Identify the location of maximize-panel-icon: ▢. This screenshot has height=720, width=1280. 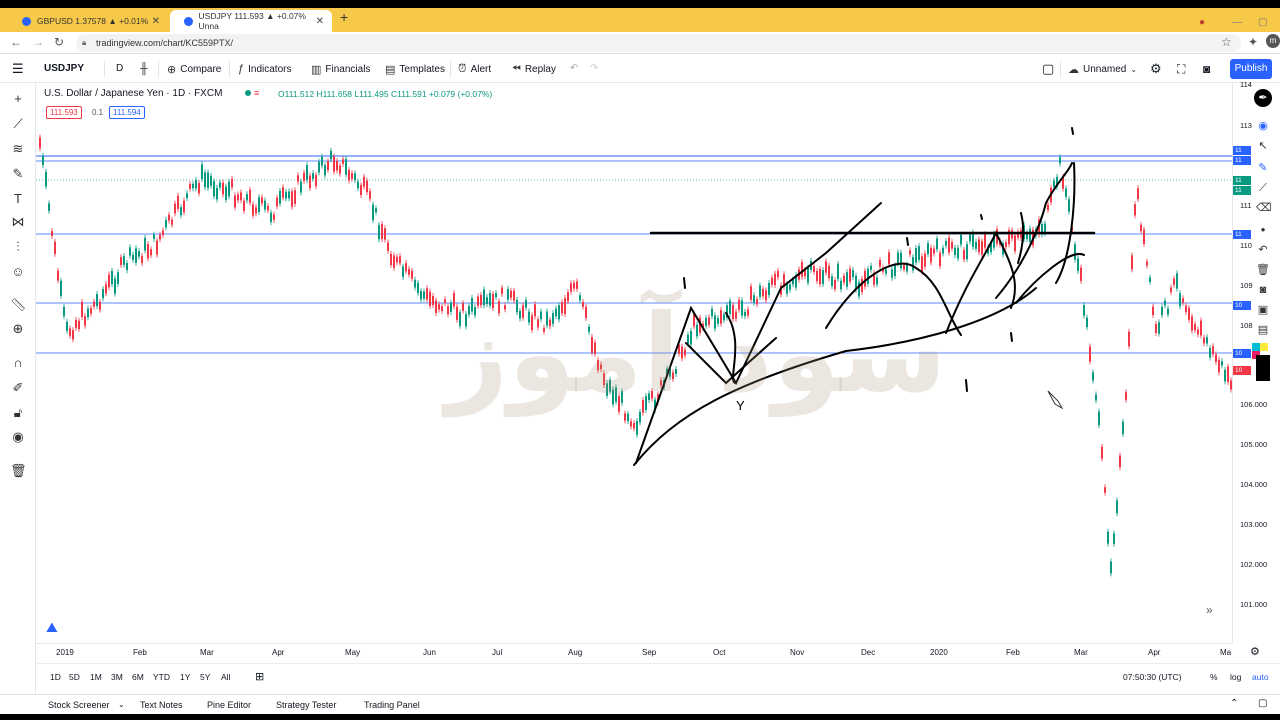
(1262, 703).